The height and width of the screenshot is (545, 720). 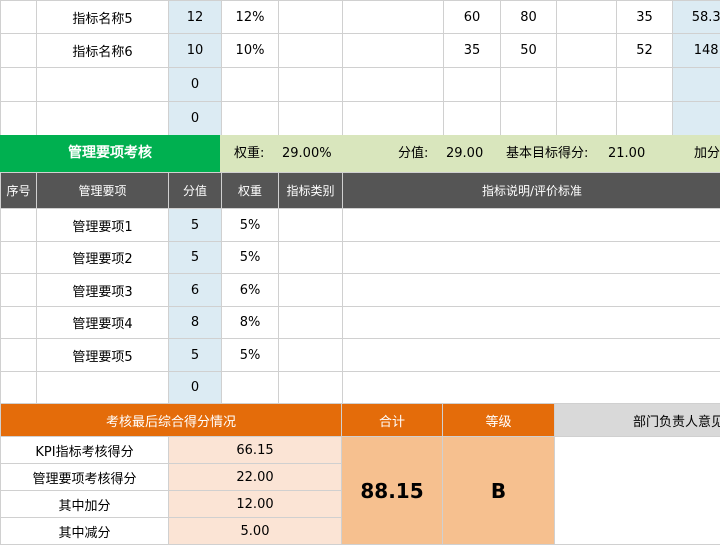 I want to click on mgmt-item: 管理要项3, so click(x=102, y=290).